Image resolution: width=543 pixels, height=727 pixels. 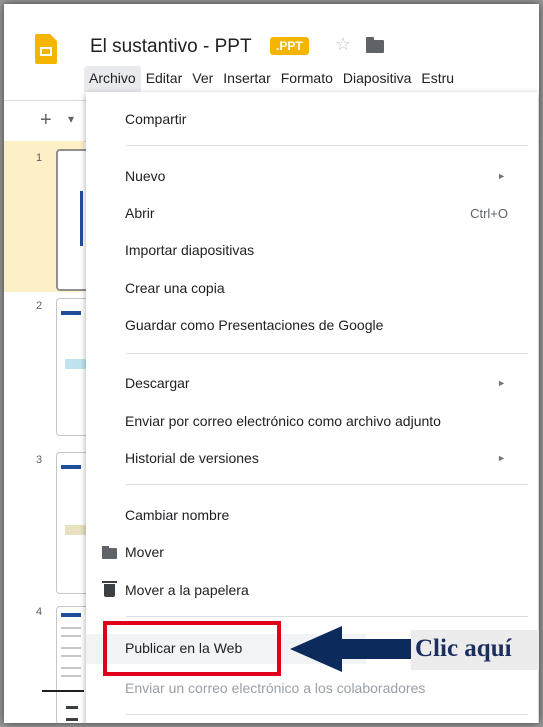 What do you see at coordinates (312, 289) in the screenshot?
I see `menu-item-crear-copia: Crear una copia` at bounding box center [312, 289].